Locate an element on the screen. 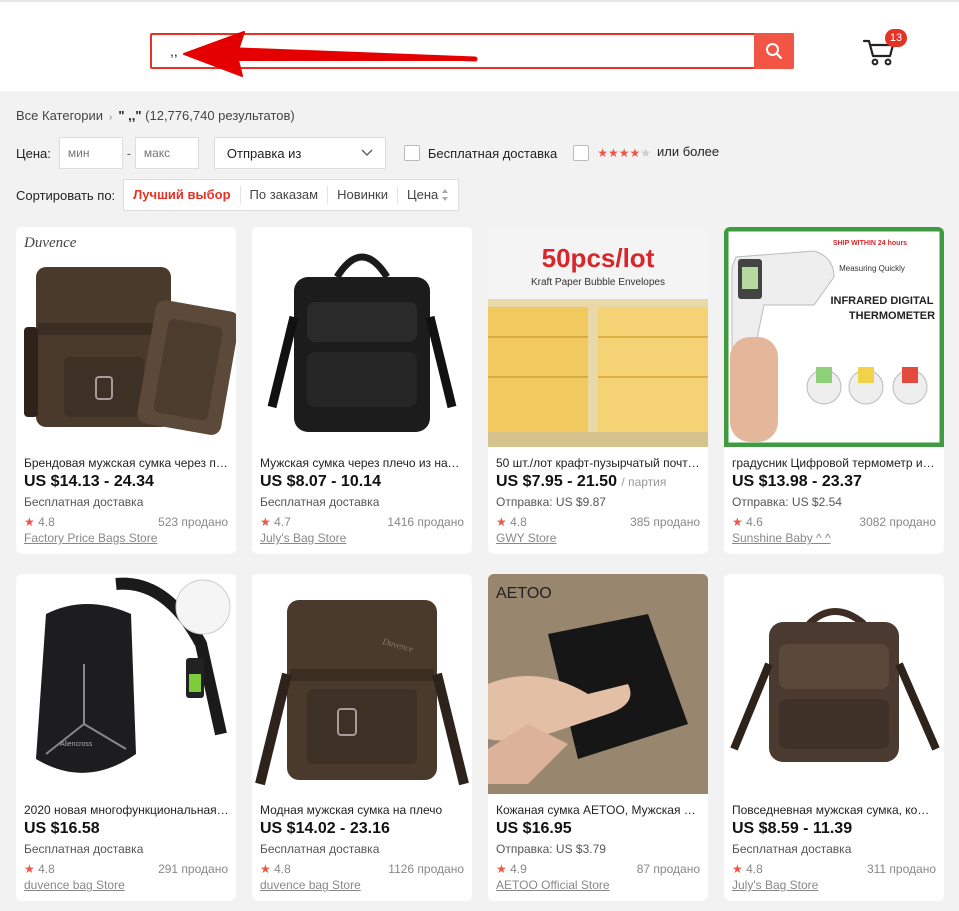 The image size is (959, 911). product-brand-text: Duvence is located at coordinates (50, 243).